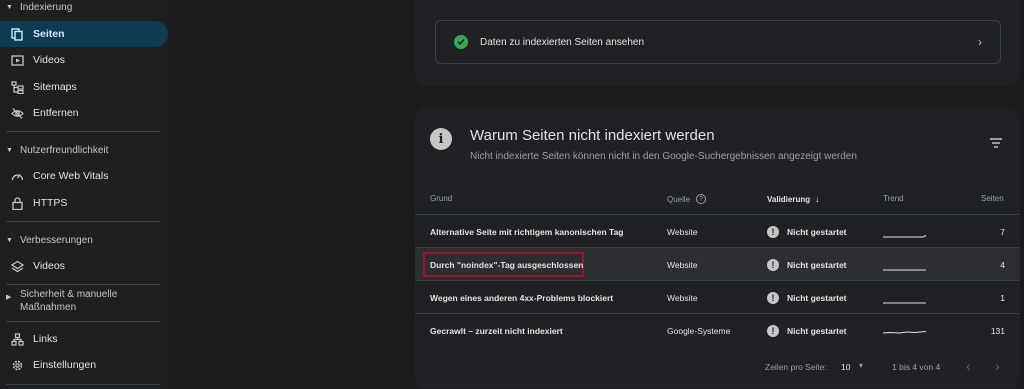 The width and height of the screenshot is (1024, 389). What do you see at coordinates (992, 198) in the screenshot?
I see `header-seiten: Seiten` at bounding box center [992, 198].